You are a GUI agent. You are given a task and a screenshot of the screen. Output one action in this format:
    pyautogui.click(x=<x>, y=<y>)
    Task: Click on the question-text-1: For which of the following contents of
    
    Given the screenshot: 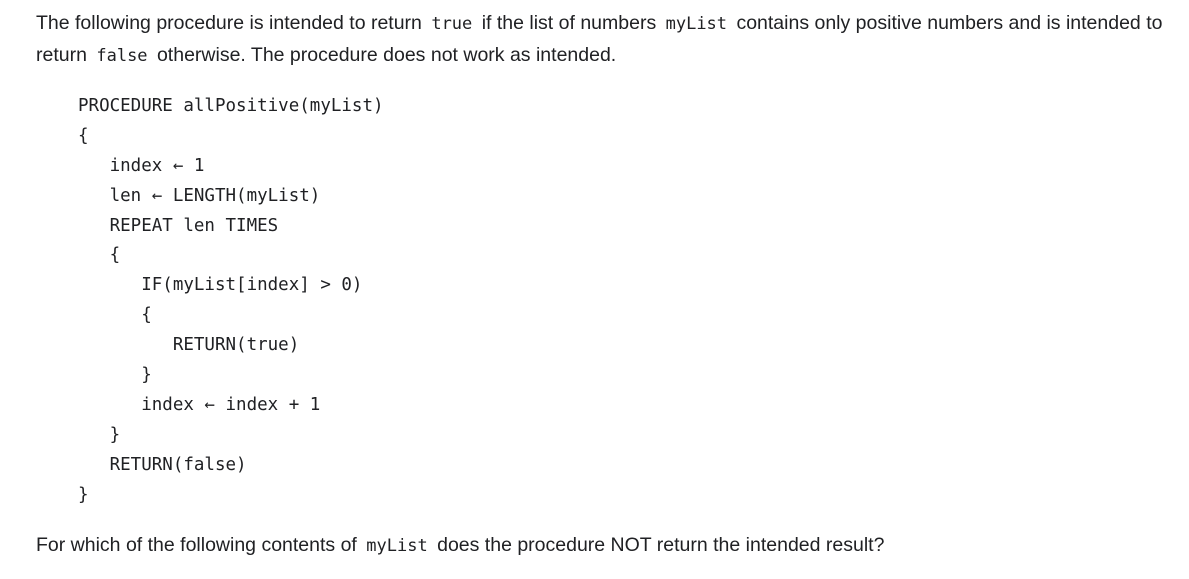 What is the action you would take?
    pyautogui.click(x=199, y=545)
    